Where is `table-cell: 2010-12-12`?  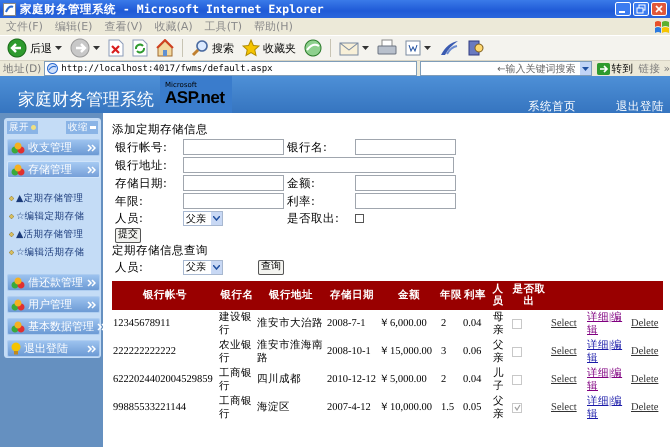
table-cell: 2010-12-12 is located at coordinates (351, 379).